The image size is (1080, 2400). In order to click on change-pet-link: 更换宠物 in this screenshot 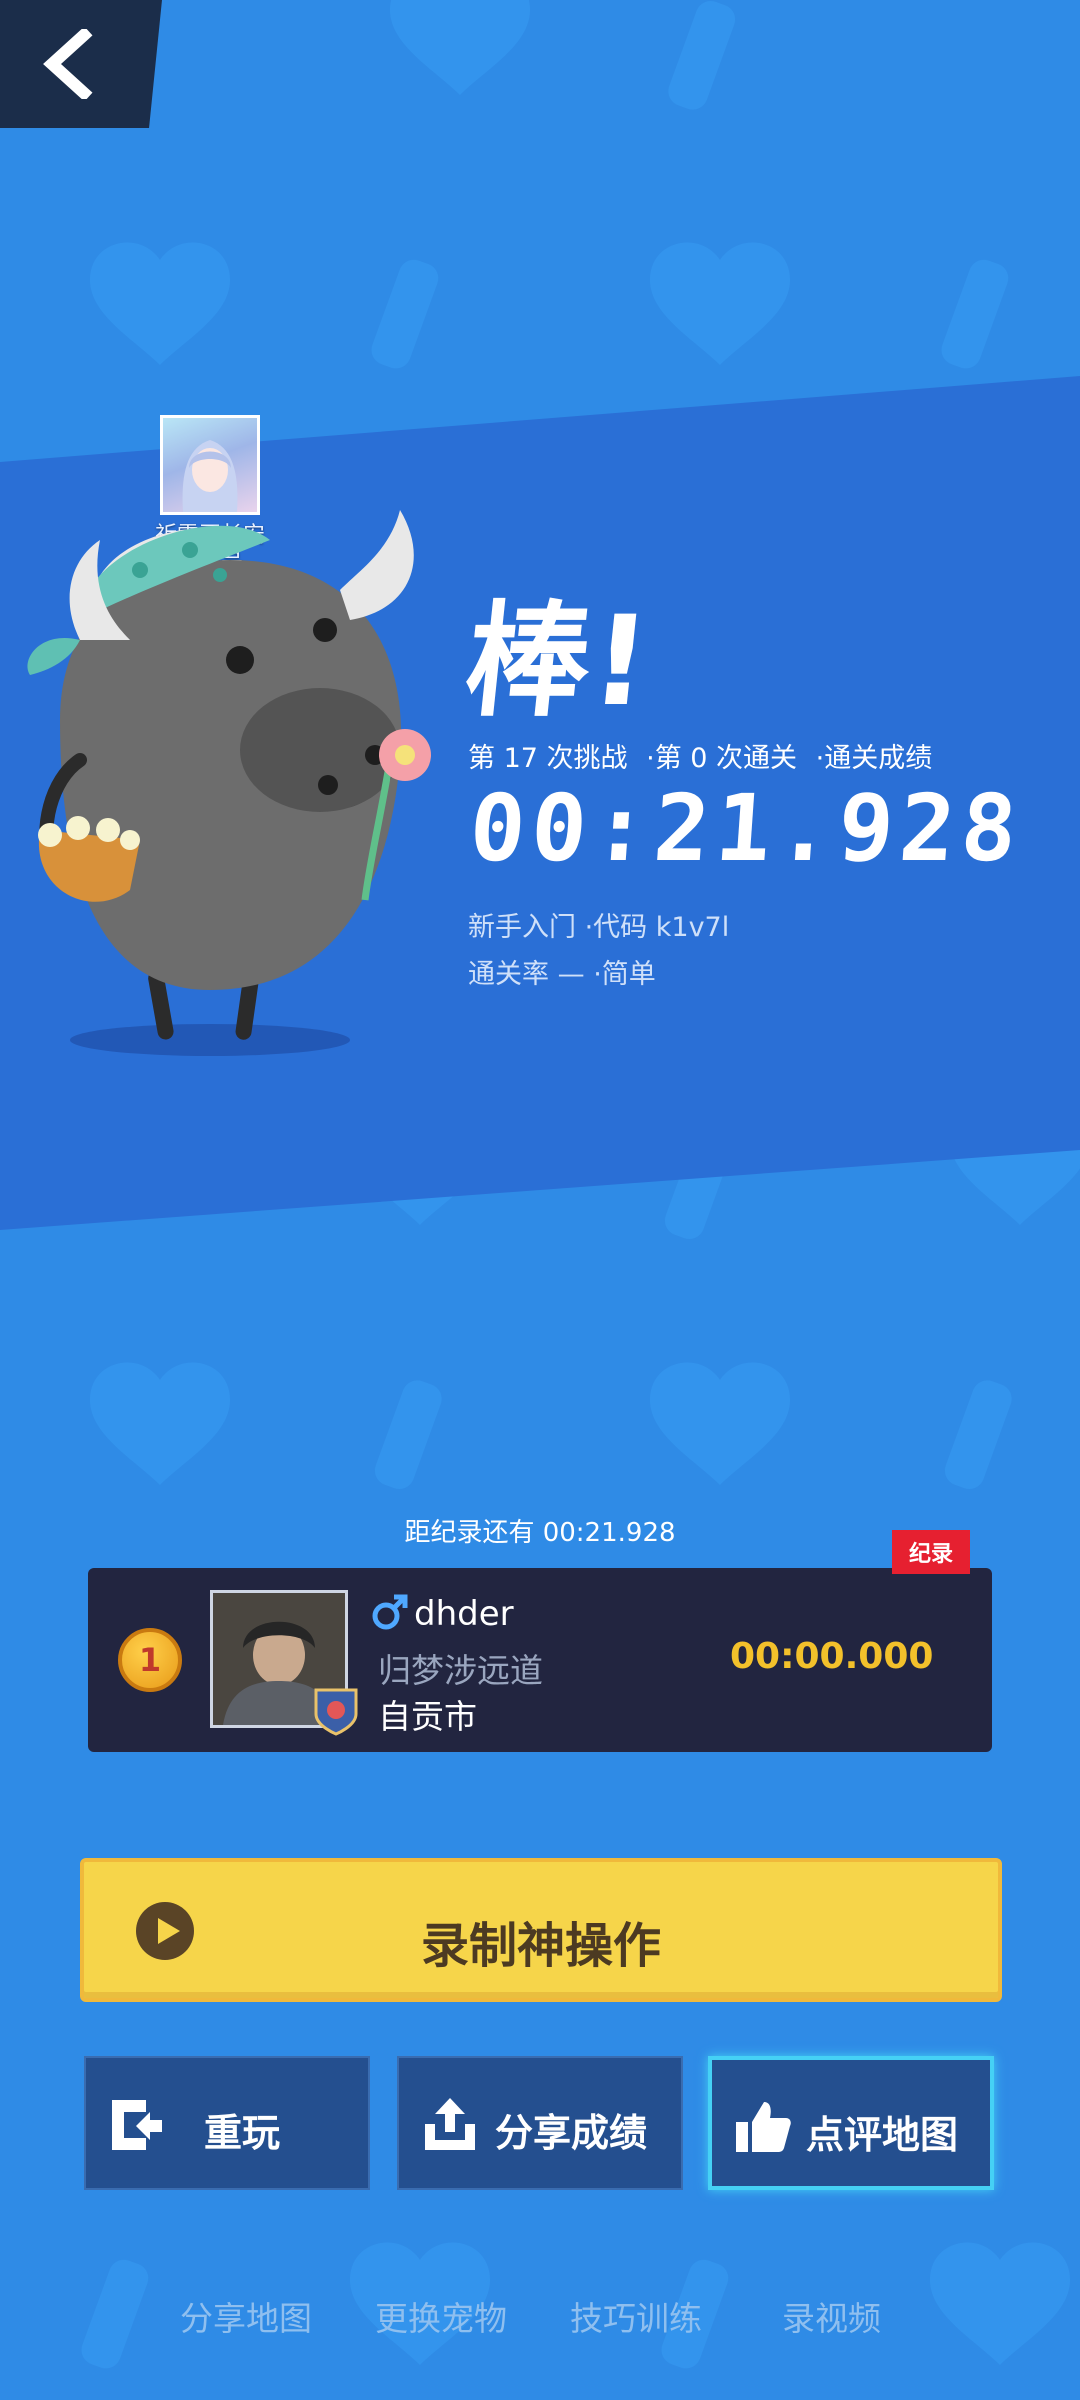, I will do `click(441, 2316)`.